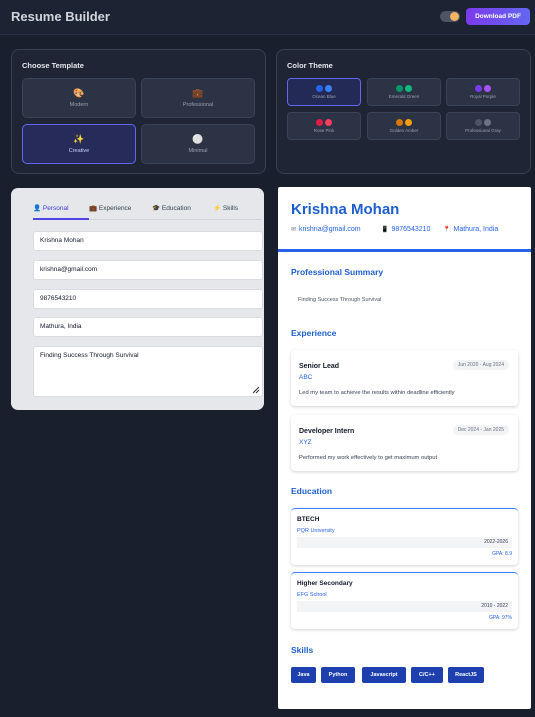 The height and width of the screenshot is (717, 535). What do you see at coordinates (330, 229) in the screenshot?
I see `resume-email-text: krishna@gmail.com` at bounding box center [330, 229].